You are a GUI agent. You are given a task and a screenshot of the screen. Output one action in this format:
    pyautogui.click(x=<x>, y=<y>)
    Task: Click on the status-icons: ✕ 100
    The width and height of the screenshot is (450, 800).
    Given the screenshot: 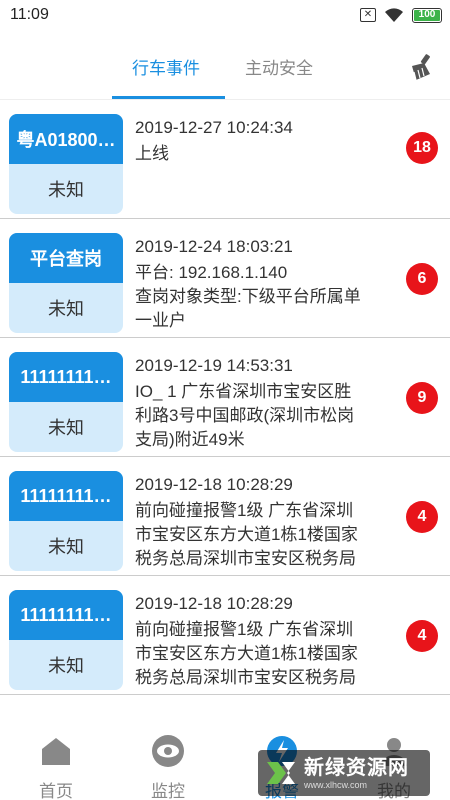 What is the action you would take?
    pyautogui.click(x=401, y=15)
    